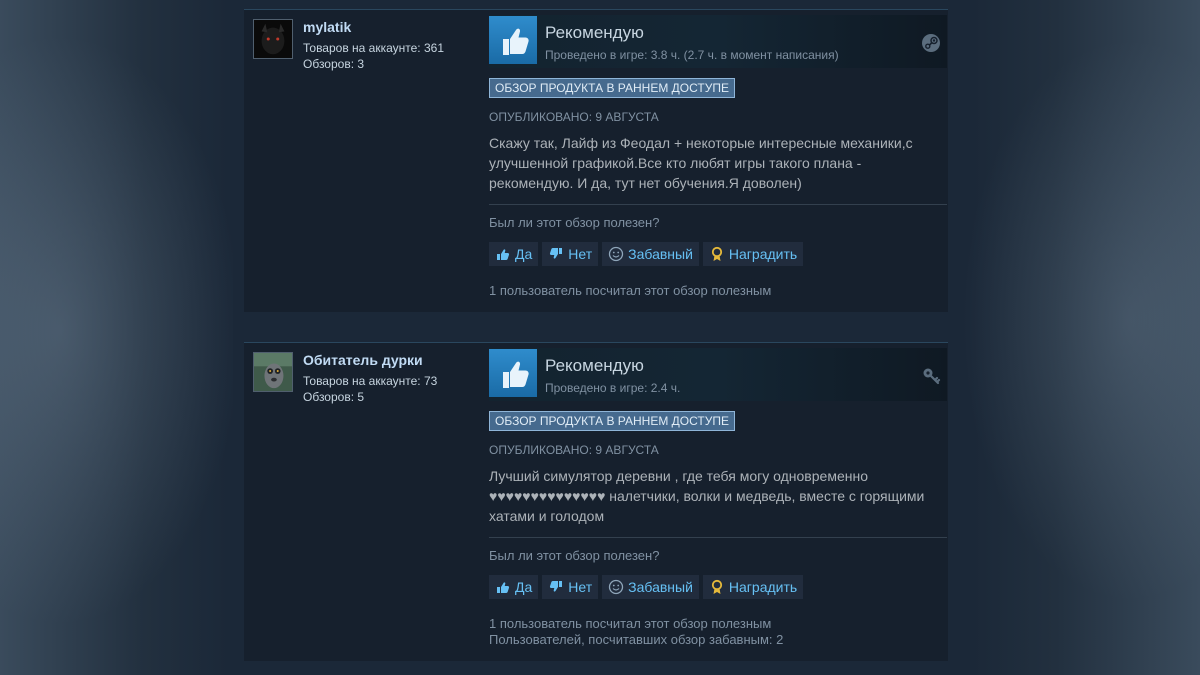 Image resolution: width=1200 pixels, height=675 pixels. What do you see at coordinates (931, 376) in the screenshot?
I see `key-icon` at bounding box center [931, 376].